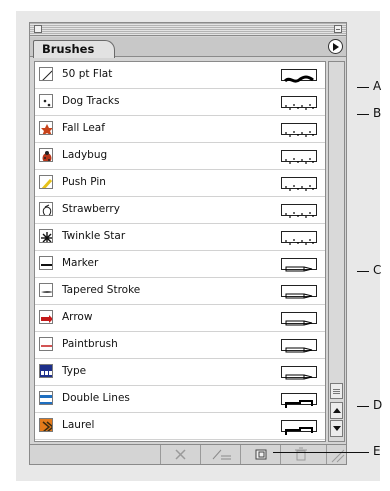 This screenshot has height=491, width=390. Describe the element at coordinates (38, 29) in the screenshot. I see `close-box-icon` at that location.